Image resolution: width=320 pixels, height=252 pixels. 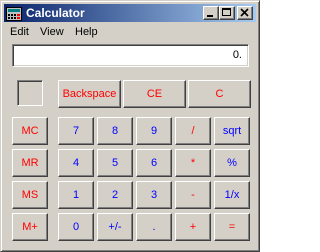 What do you see at coordinates (232, 131) in the screenshot?
I see `sqrt-button: sqrt` at bounding box center [232, 131].